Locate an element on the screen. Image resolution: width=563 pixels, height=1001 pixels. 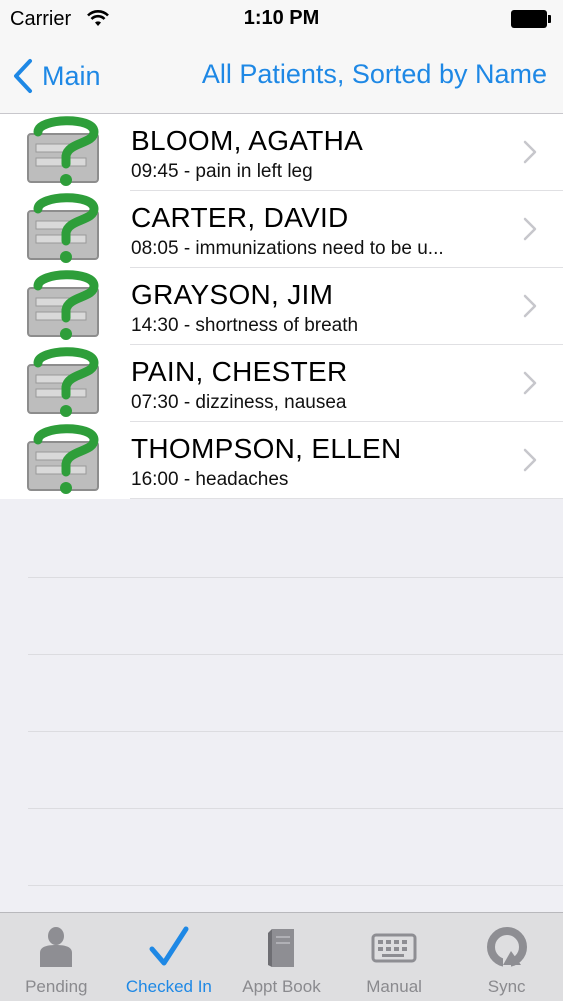
tab-pending: Pending is located at coordinates (56, 957).